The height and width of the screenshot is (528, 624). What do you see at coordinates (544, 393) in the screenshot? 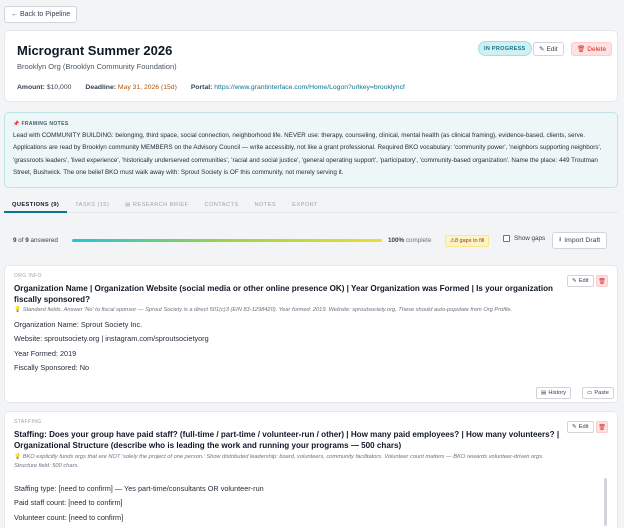
I see `history-icon: ▤` at bounding box center [544, 393].